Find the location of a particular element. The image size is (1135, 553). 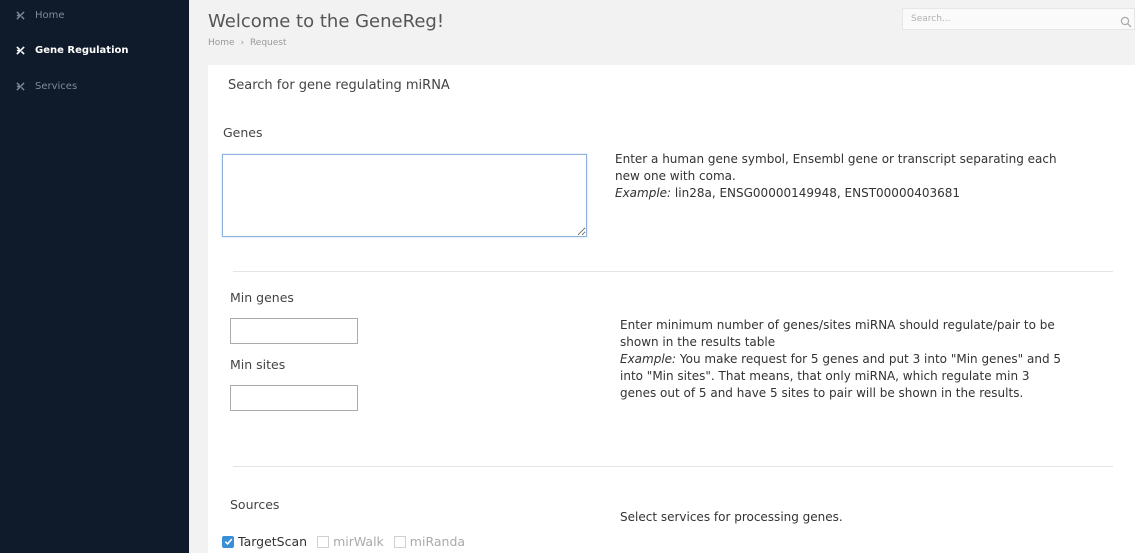

page-title: Welcome to the GeneReg! is located at coordinates (326, 21).